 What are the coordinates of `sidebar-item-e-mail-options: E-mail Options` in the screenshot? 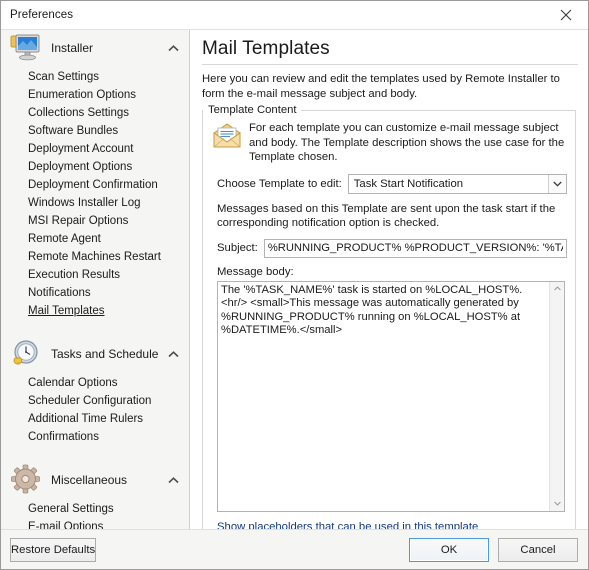 It's located at (95, 524).